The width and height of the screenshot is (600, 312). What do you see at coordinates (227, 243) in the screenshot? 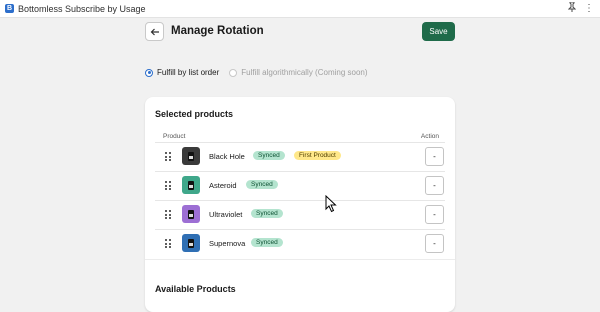
I see `product-name: Supernova` at bounding box center [227, 243].